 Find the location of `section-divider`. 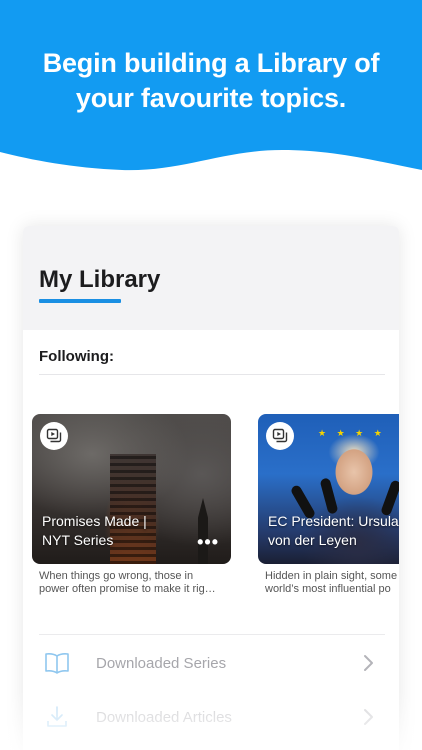

section-divider is located at coordinates (212, 374).